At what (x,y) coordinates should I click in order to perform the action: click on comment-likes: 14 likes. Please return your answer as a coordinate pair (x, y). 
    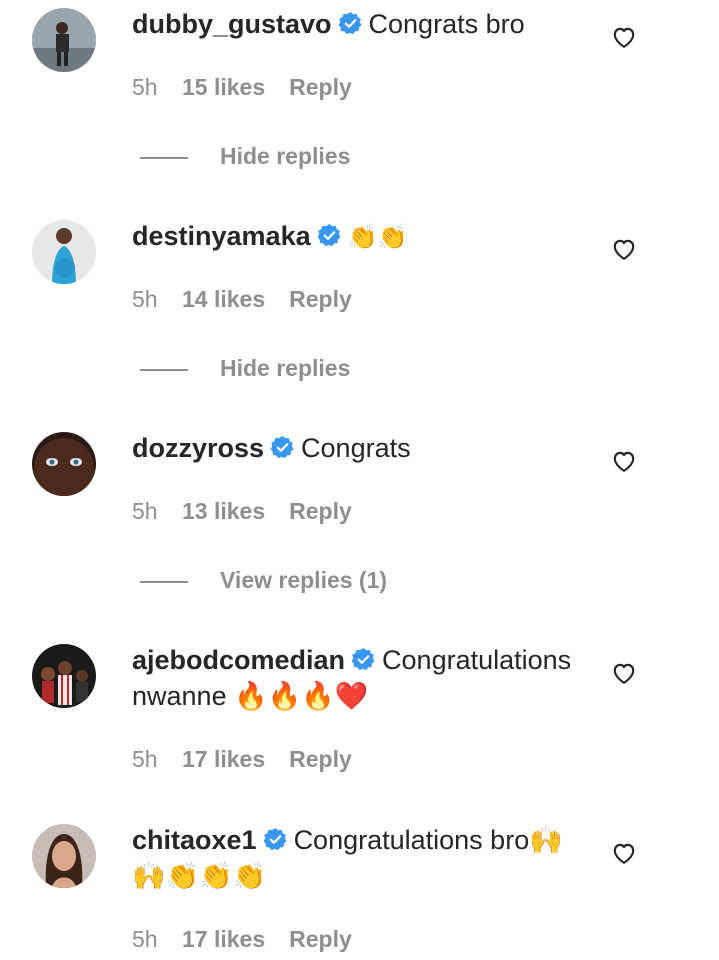
    Looking at the image, I should click on (223, 299).